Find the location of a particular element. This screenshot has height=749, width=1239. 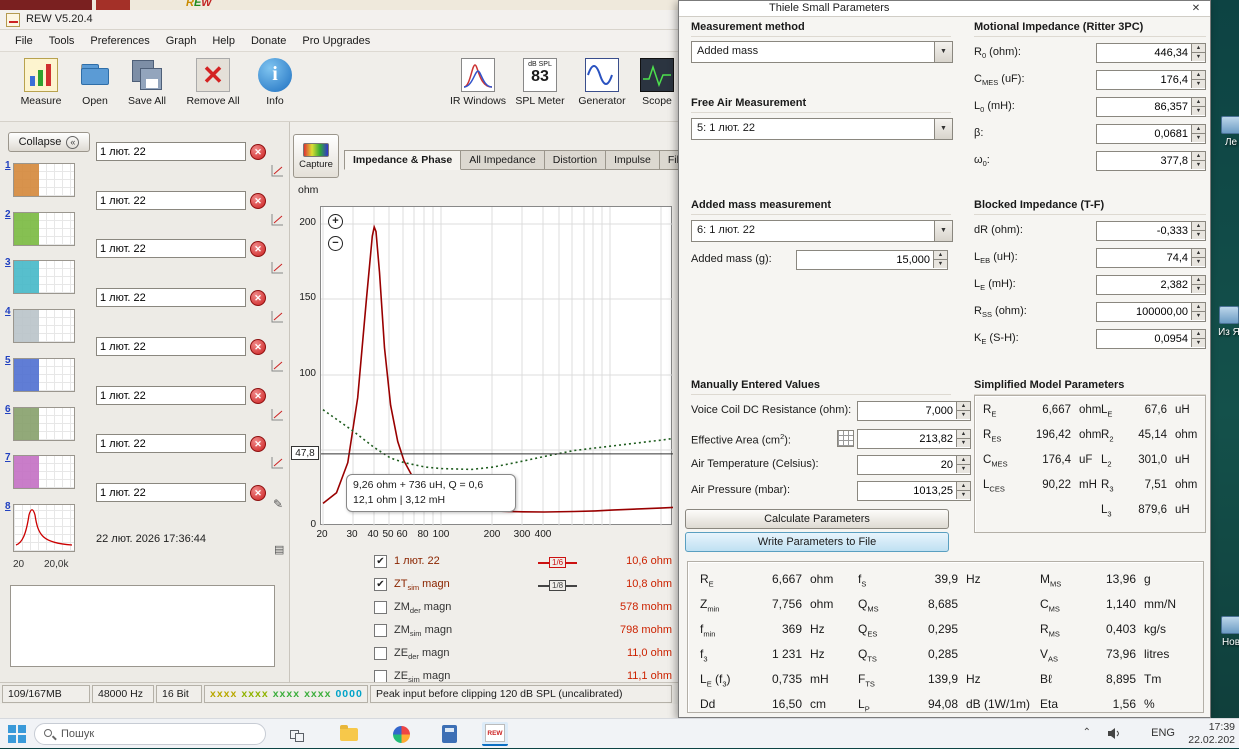

dr-input is located at coordinates (1144, 231).